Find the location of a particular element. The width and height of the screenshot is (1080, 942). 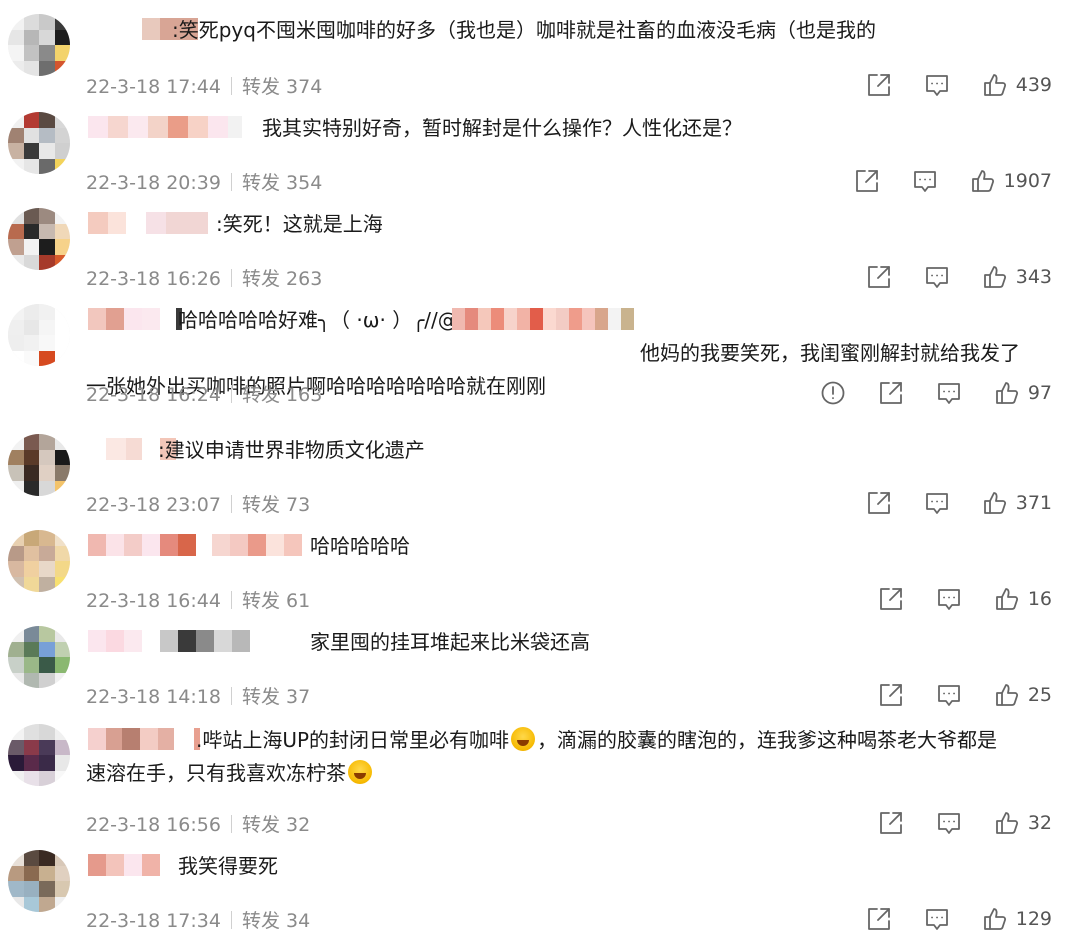

comment-text: 我其实特别好奇，暂时解封是什么操作？人性化还是？ is located at coordinates (502, 128).